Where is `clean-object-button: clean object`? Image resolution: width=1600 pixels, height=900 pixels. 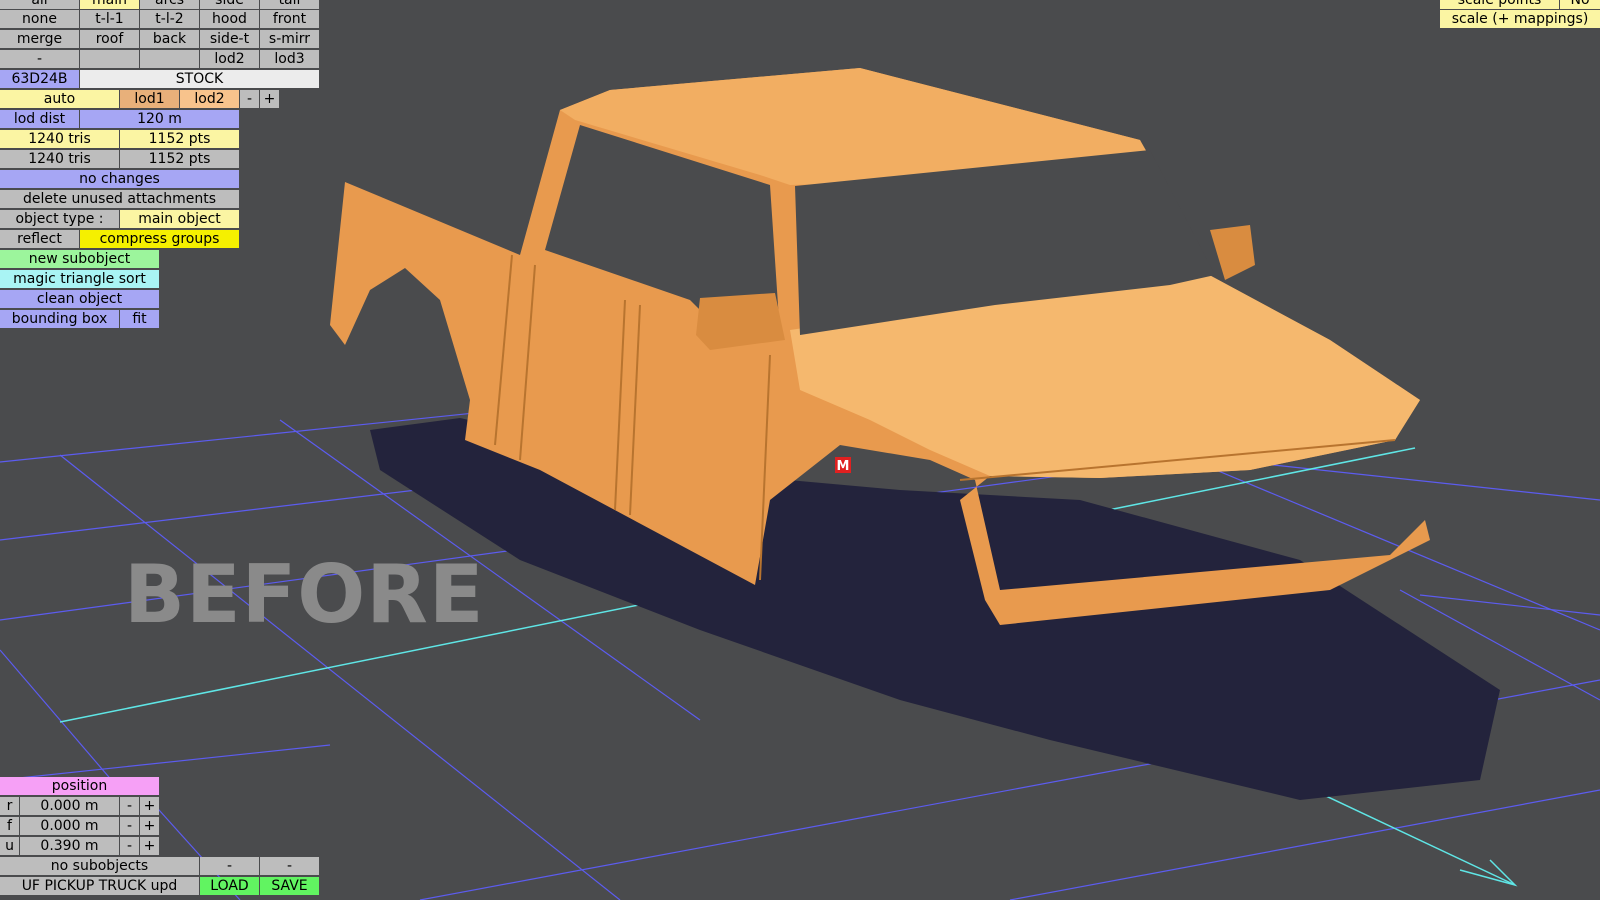
clean-object-button: clean object is located at coordinates (79, 299).